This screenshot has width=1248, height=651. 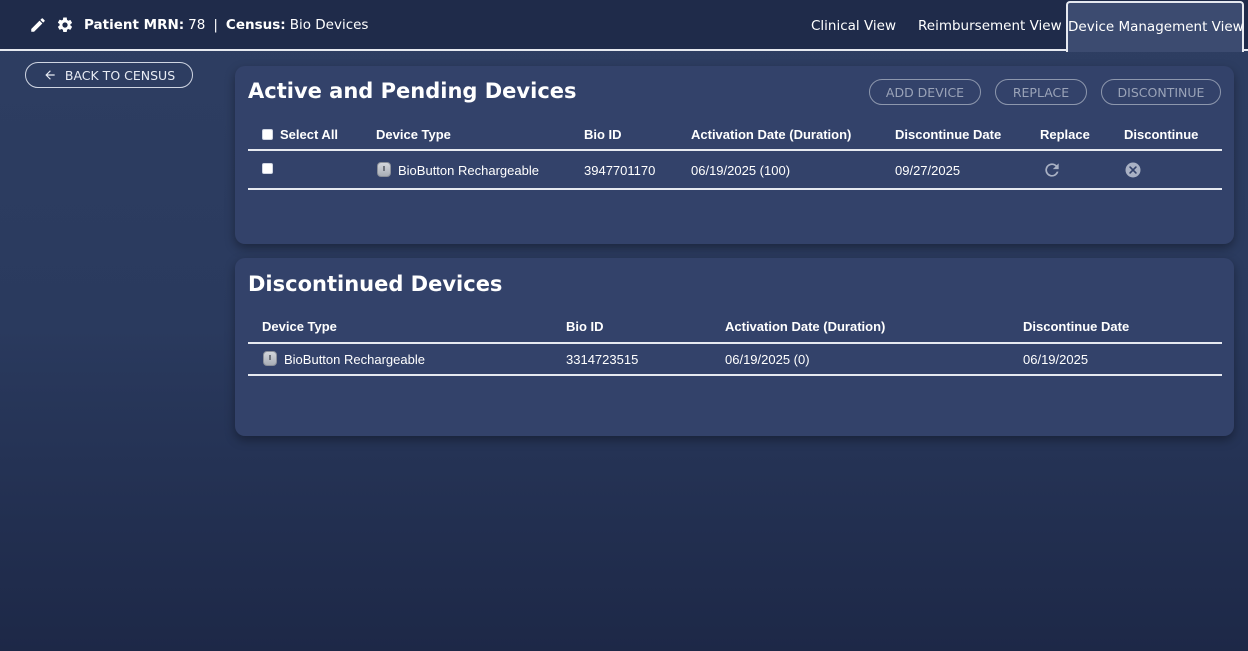 I want to click on back-button-label: BACK TO CENSUS, so click(x=120, y=75).